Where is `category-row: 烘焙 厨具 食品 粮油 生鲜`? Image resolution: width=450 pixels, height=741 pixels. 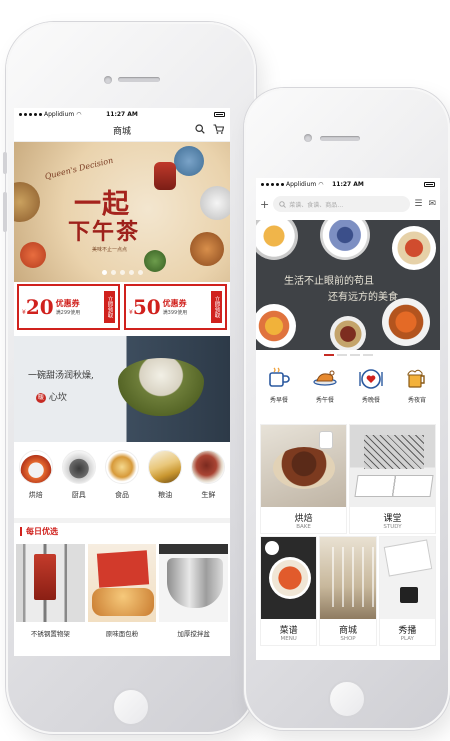
category-row: 烘焙 厨具 食品 粮油 生鲜 is located at coordinates (122, 481).